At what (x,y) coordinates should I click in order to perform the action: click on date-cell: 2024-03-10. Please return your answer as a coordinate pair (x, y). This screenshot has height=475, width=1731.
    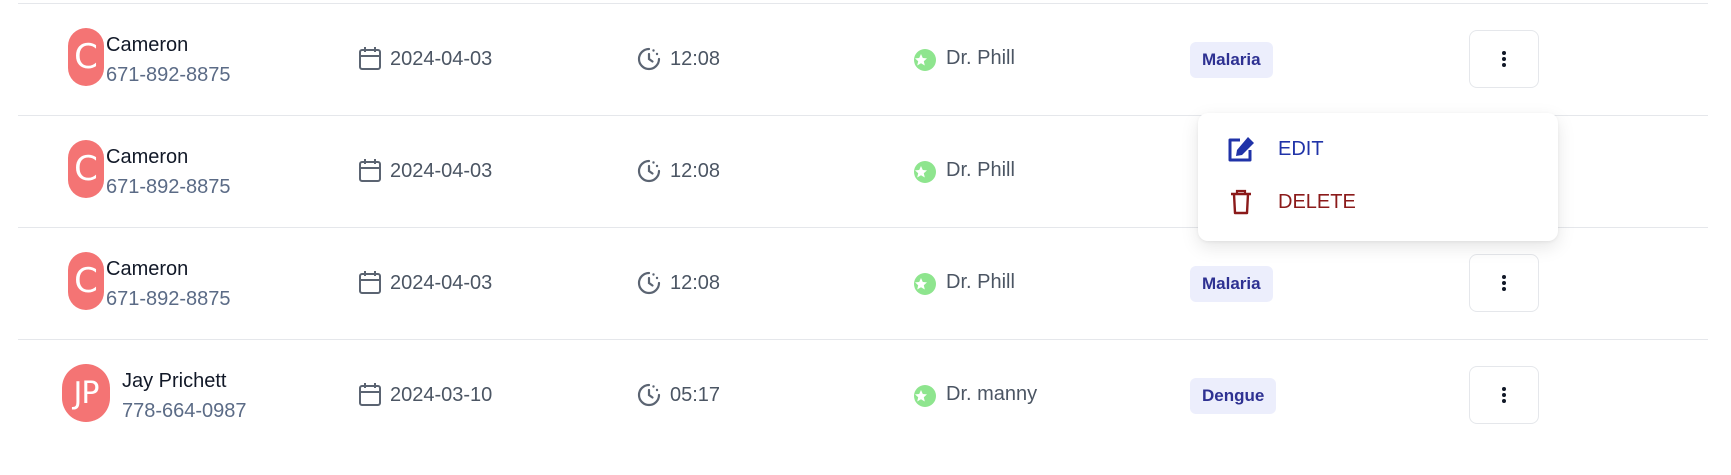
    Looking at the image, I should click on (425, 395).